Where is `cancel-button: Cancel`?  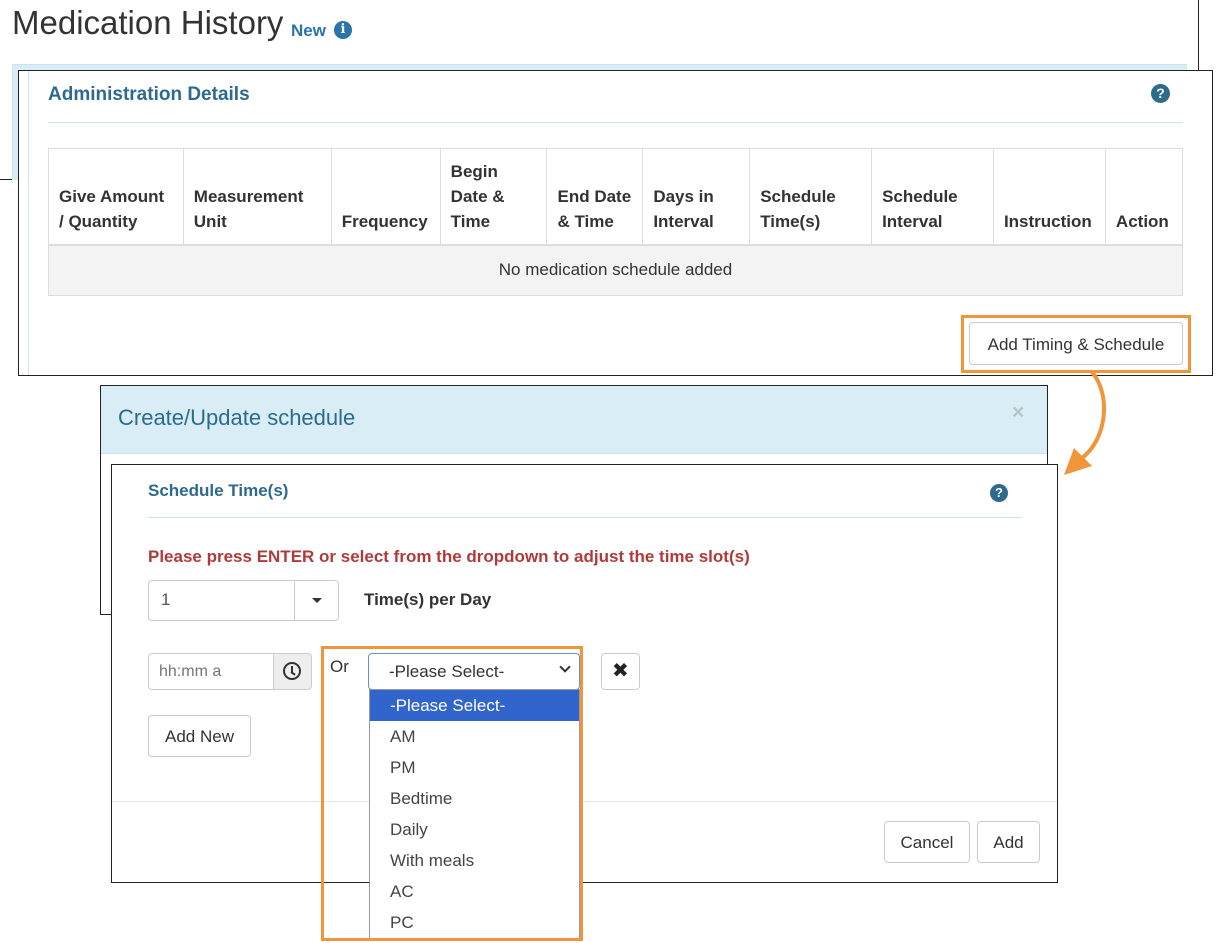 cancel-button: Cancel is located at coordinates (927, 842).